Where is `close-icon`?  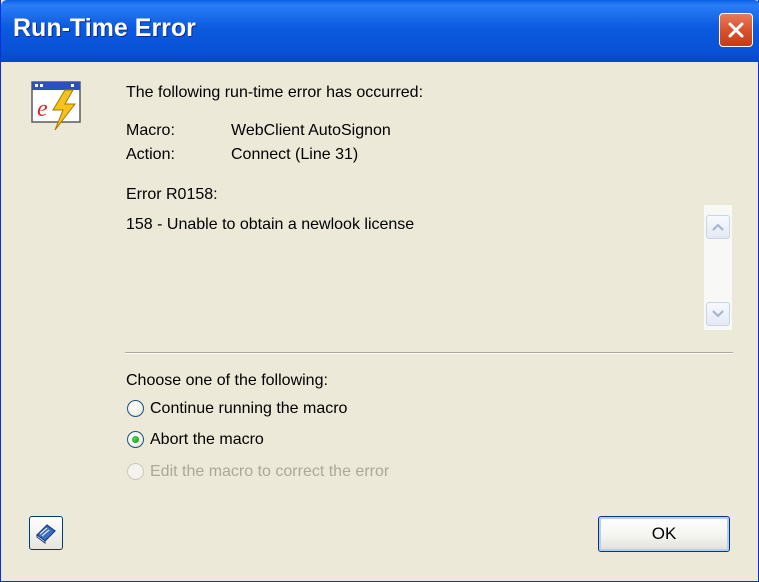 close-icon is located at coordinates (736, 30).